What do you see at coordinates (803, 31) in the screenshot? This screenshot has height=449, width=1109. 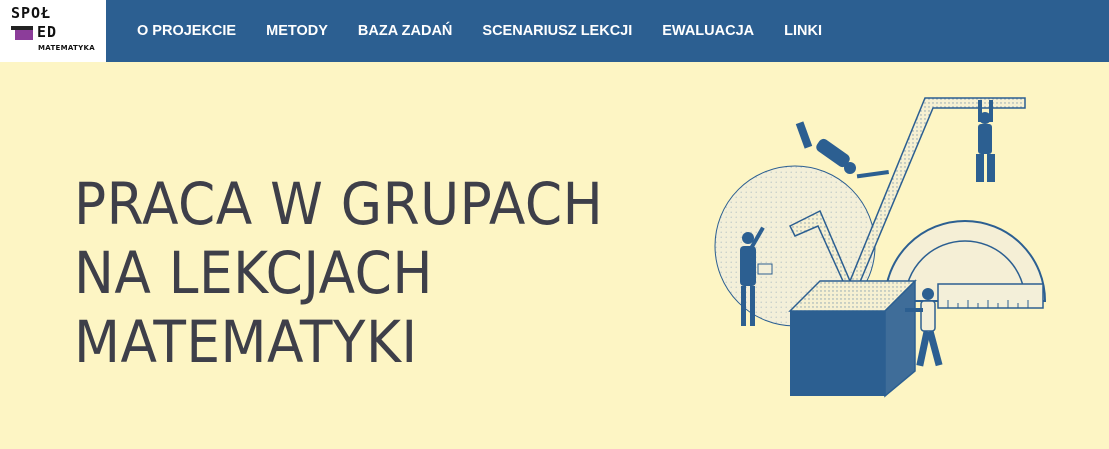 I see `nav-item-linki: LINKI` at bounding box center [803, 31].